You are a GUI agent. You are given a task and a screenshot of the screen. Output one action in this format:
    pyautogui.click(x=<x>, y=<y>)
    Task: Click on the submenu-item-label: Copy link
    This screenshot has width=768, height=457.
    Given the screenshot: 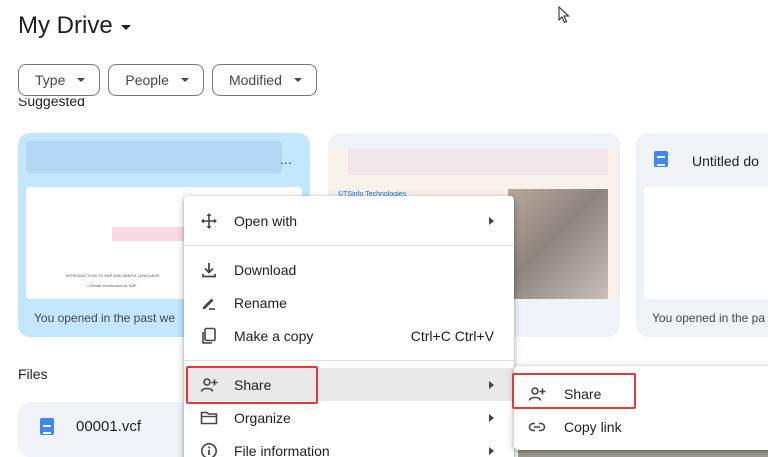 What is the action you would take?
    pyautogui.click(x=593, y=426)
    